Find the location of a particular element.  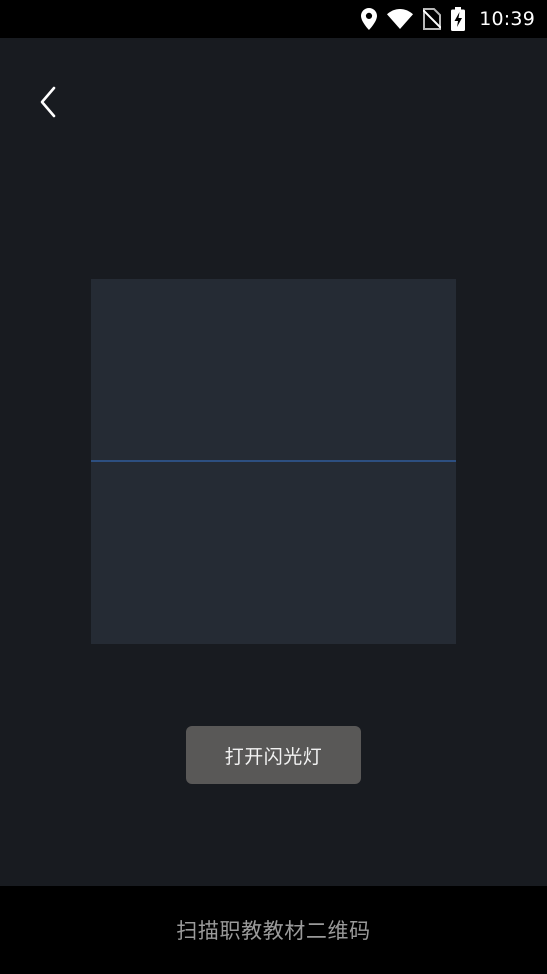

status-time: 10:39 is located at coordinates (507, 19).